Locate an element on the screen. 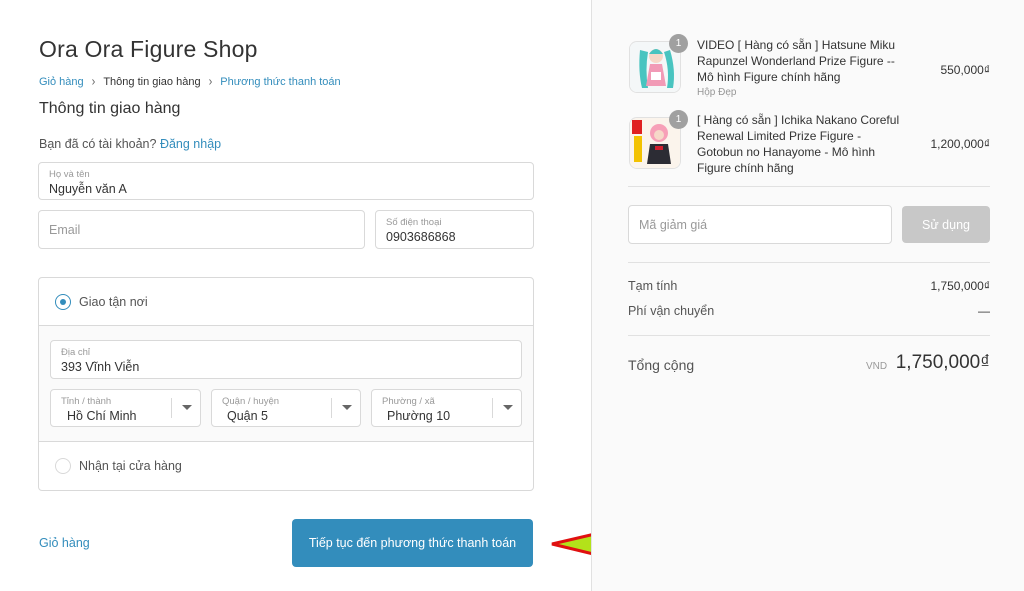  item-price: 1,200,000₫ is located at coordinates (960, 144).